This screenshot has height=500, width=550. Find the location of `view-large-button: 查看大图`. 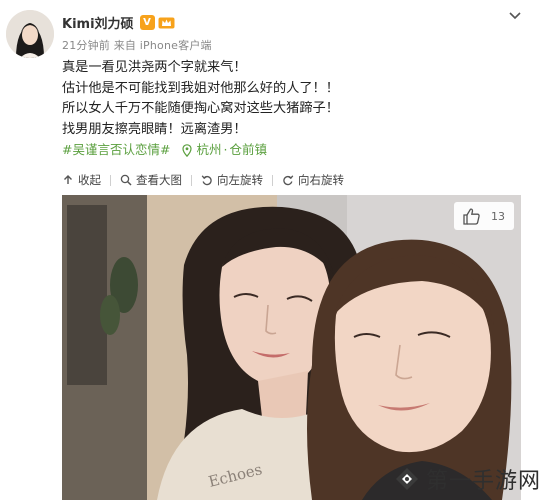

view-large-button: 查看大图 is located at coordinates (151, 180).